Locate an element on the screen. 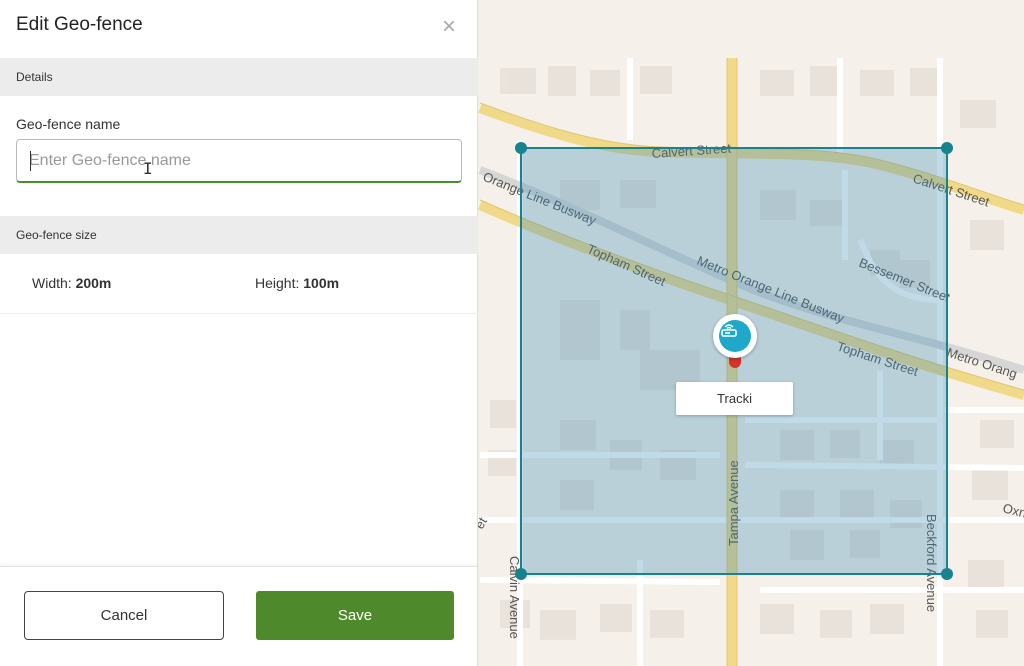 The width and height of the screenshot is (1024, 666). panel-header: Edit Geo-fence × is located at coordinates (239, 29).